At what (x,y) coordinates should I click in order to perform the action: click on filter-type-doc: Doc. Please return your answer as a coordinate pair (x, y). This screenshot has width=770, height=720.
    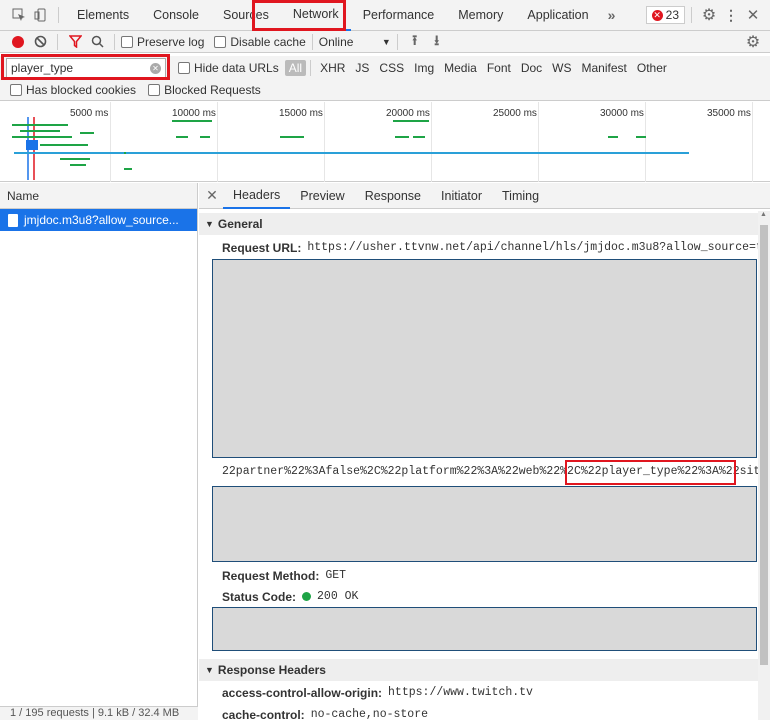
    Looking at the image, I should click on (531, 68).